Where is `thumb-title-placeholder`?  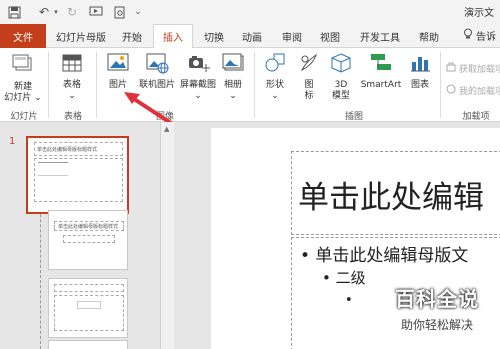 thumb-title-placeholder is located at coordinates (89, 288).